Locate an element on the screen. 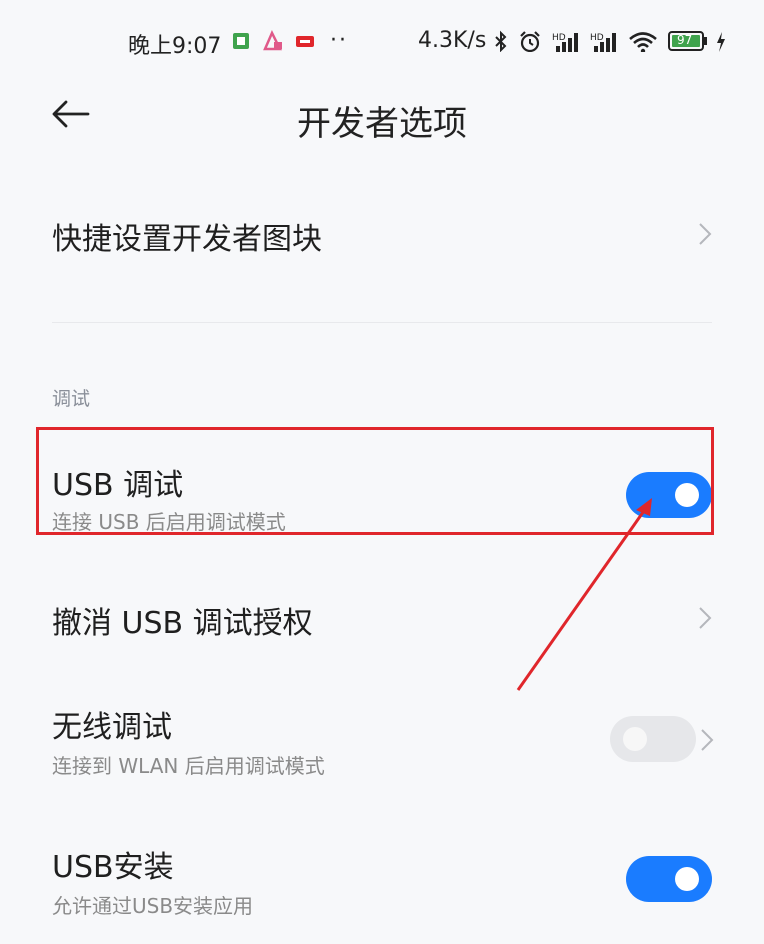 This screenshot has width=764, height=944. network-speed: 4.3K/s is located at coordinates (452, 40).